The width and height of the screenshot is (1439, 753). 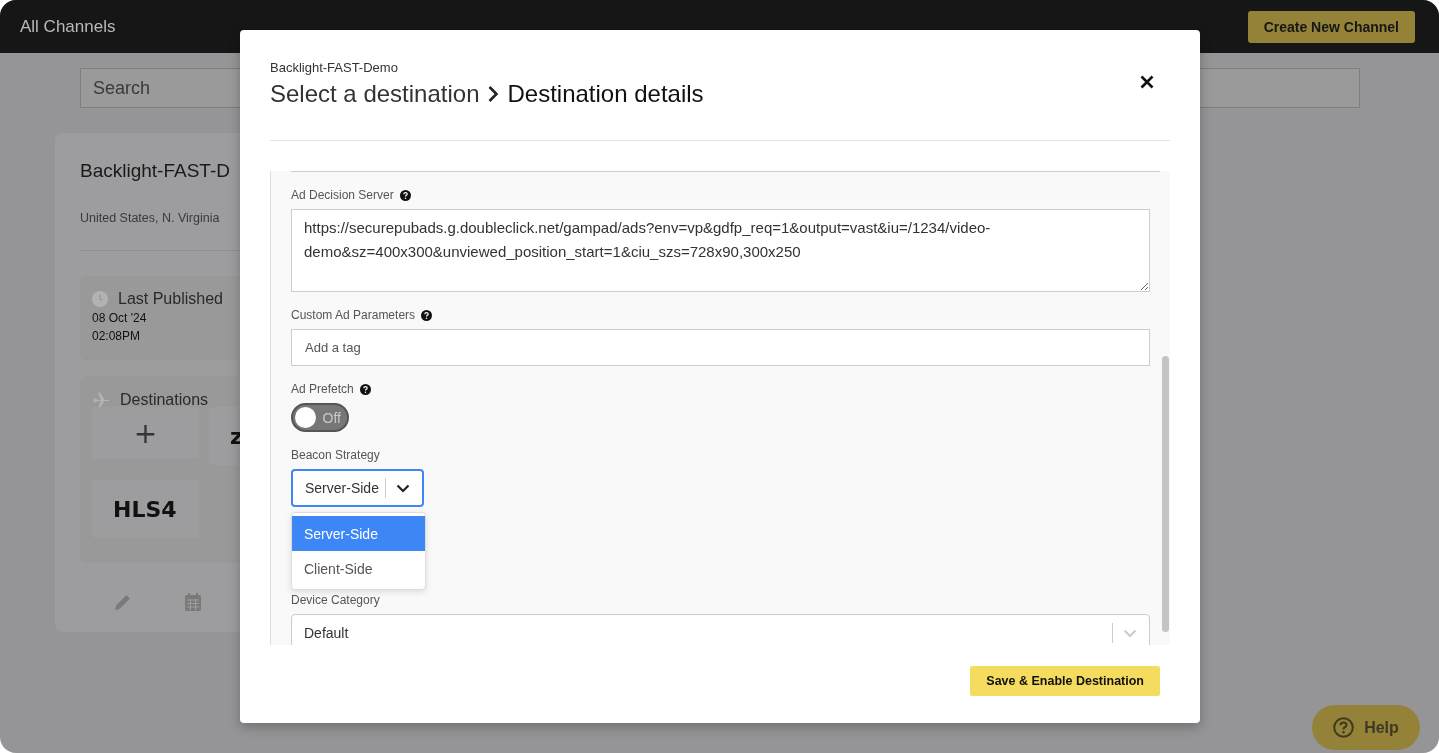 I want to click on question-circle-icon, so click(x=1344, y=727).